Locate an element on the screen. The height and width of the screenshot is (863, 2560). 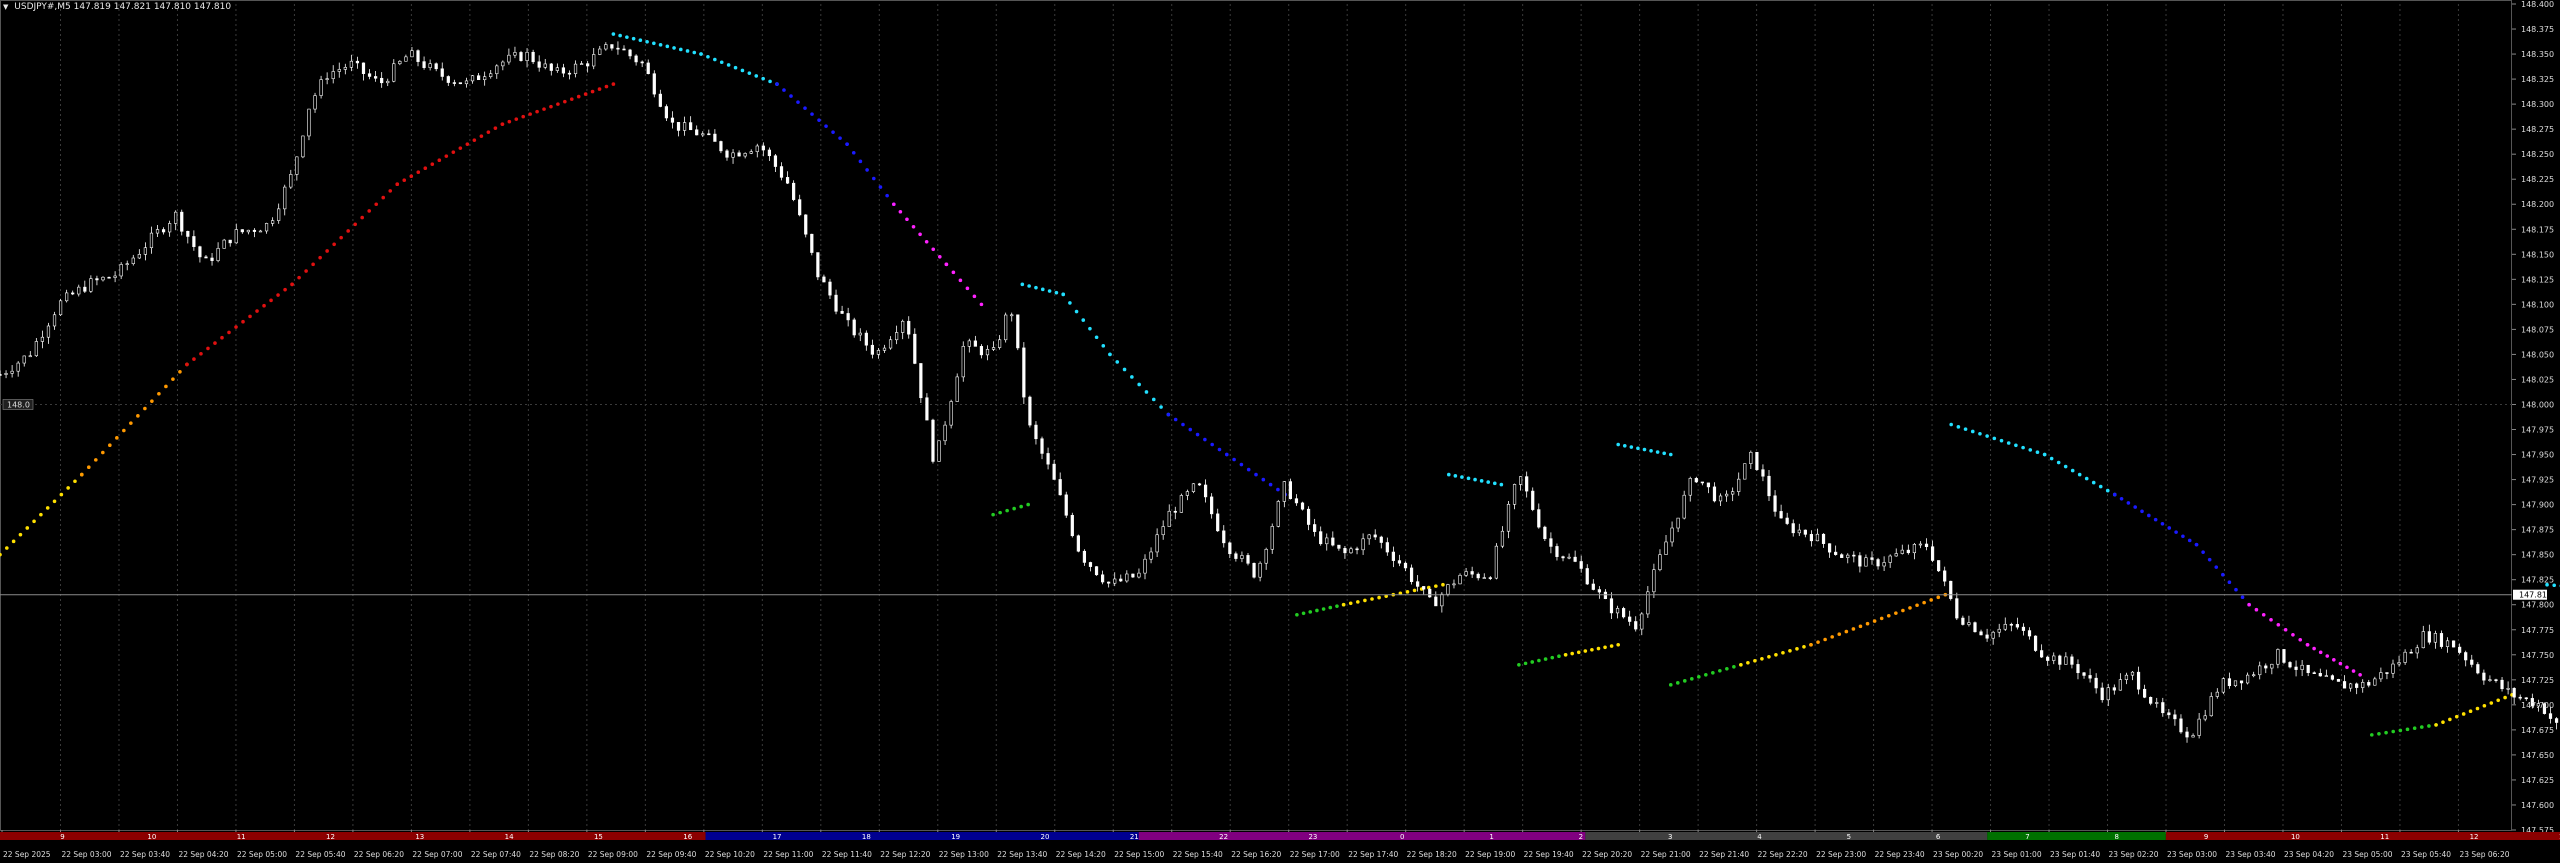
y-tick-label: 147.950 is located at coordinates (2537, 455).